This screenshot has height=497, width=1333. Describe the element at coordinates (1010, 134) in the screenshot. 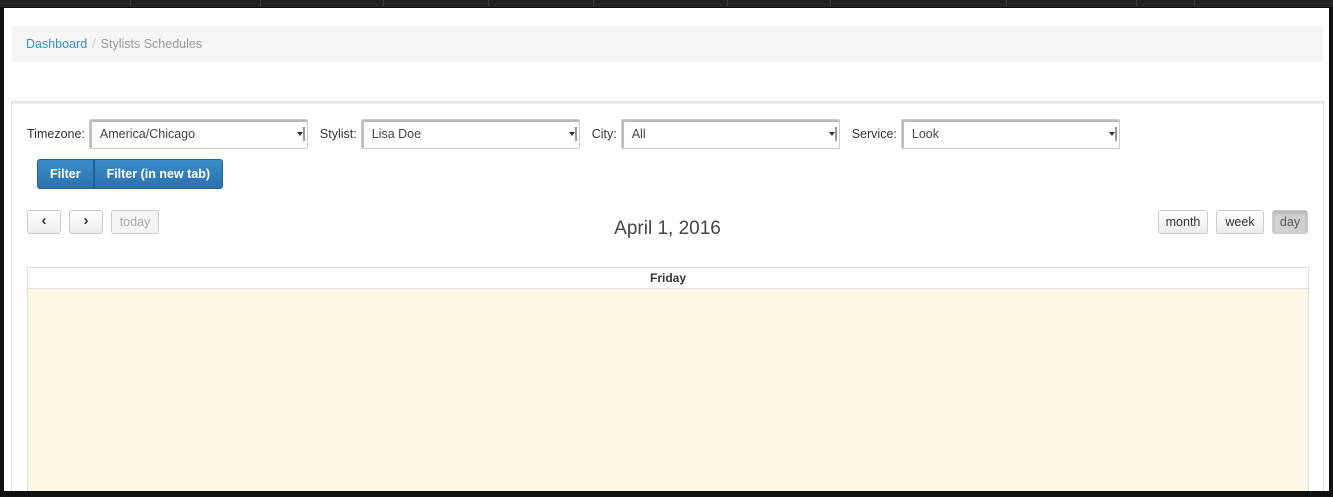

I see `service-select: Look` at that location.